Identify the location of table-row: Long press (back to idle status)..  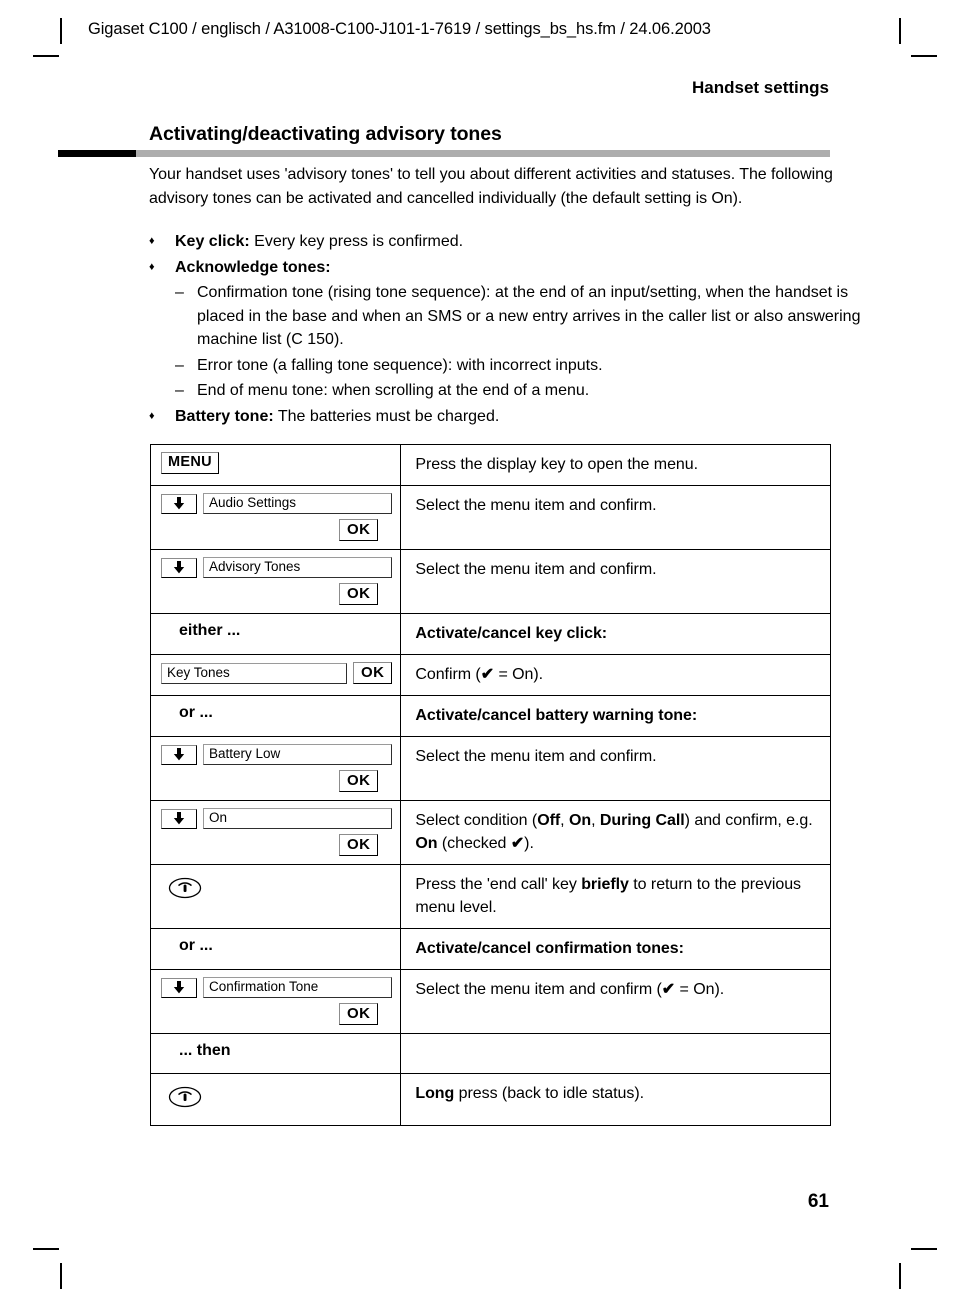
(490, 1099).